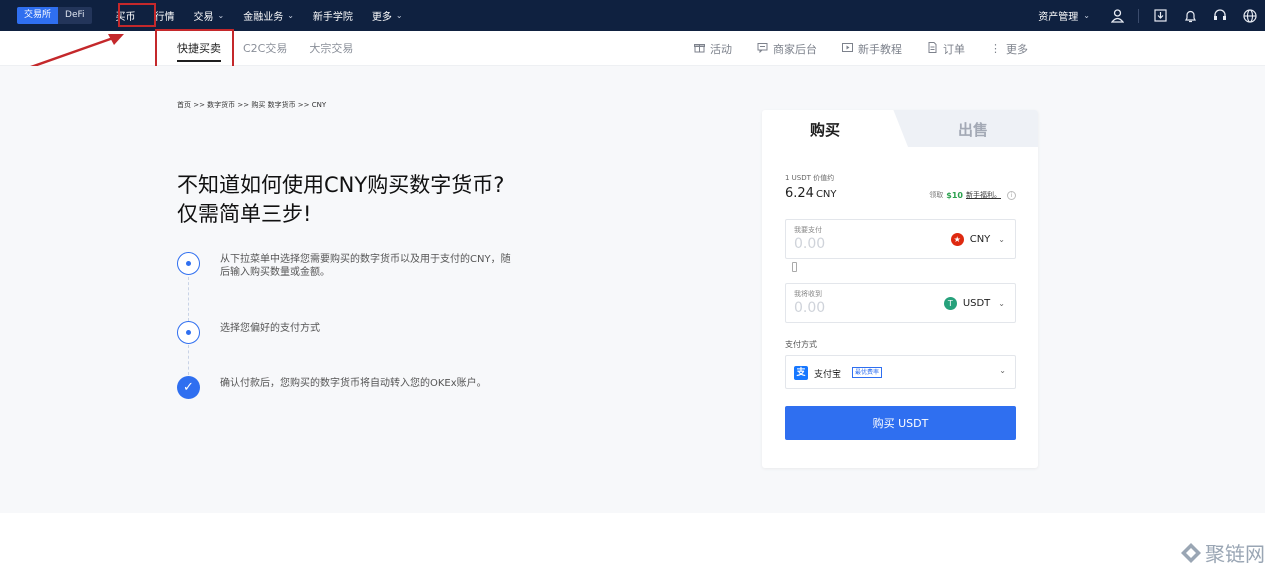 The image size is (1265, 566). Describe the element at coordinates (341, 185) in the screenshot. I see `headline-line-1: 不知道如何使用CNY购买数字货币?` at that location.